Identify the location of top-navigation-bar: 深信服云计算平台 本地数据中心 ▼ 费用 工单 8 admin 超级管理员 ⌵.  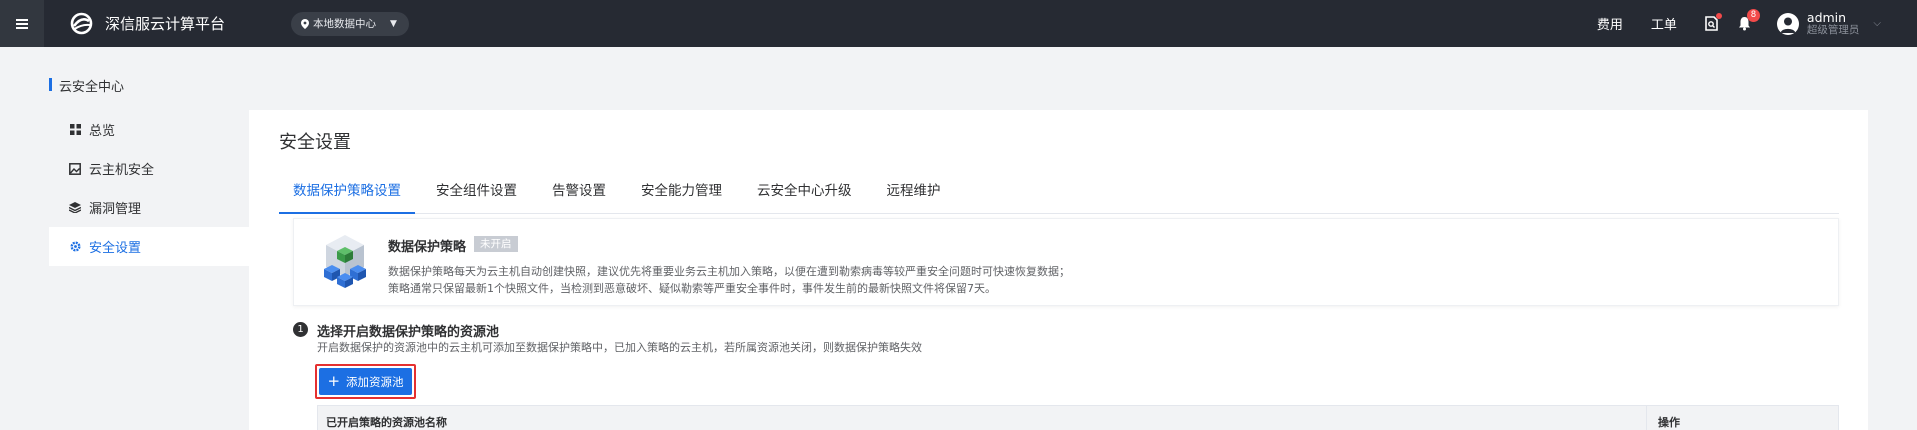
(958, 23).